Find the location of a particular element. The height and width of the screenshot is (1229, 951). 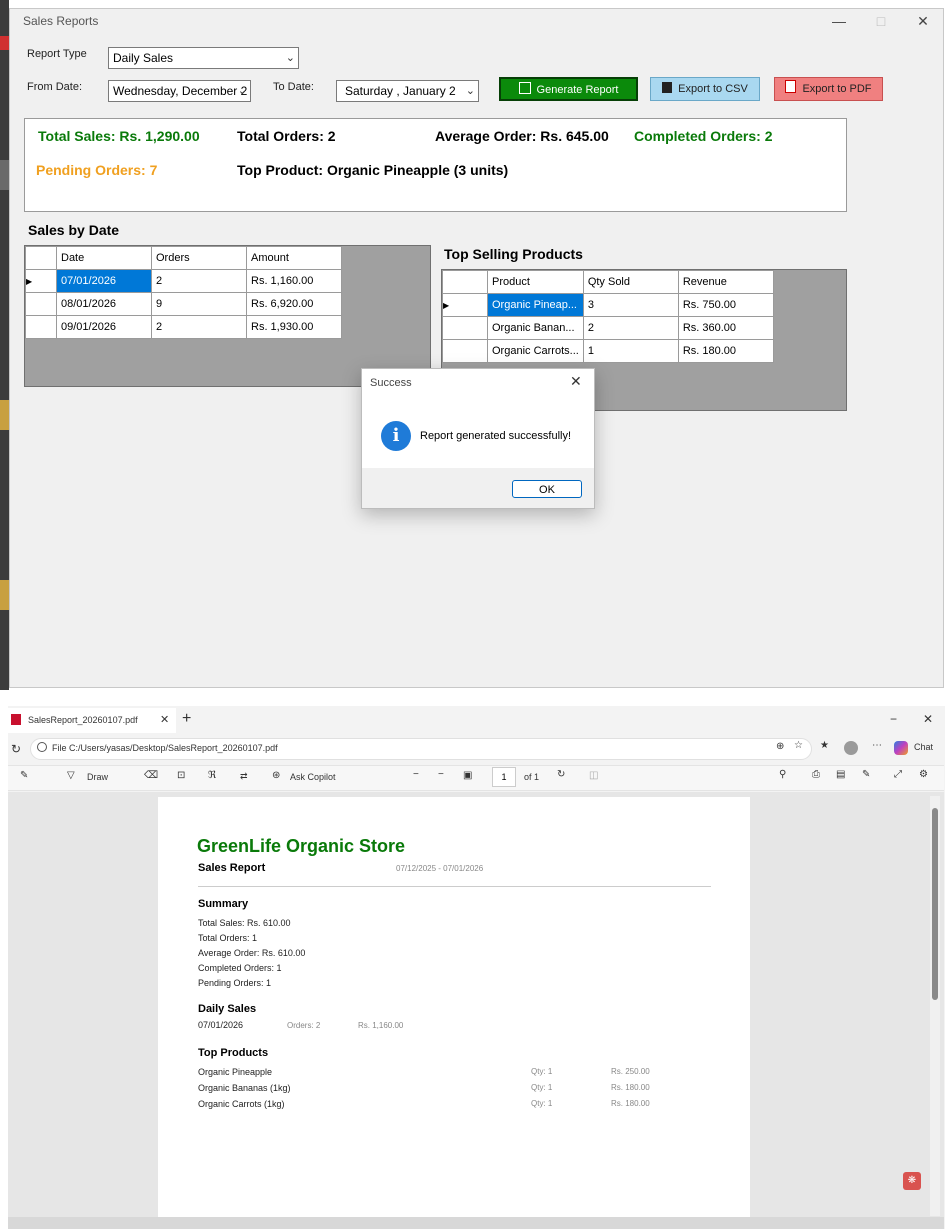

profile-avatar is located at coordinates (851, 748).